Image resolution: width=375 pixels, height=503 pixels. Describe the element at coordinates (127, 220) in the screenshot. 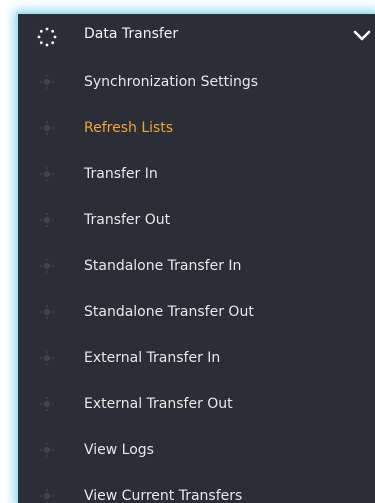

I see `menu-item-label: Transfer Out` at that location.